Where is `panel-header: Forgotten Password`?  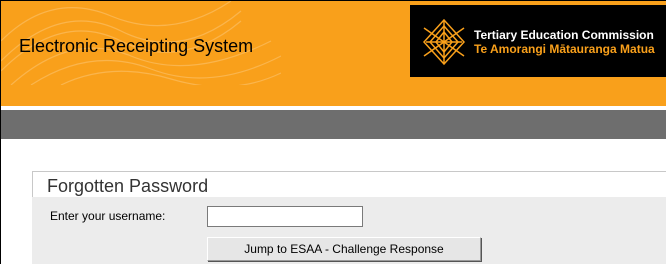 panel-header: Forgotten Password is located at coordinates (349, 184).